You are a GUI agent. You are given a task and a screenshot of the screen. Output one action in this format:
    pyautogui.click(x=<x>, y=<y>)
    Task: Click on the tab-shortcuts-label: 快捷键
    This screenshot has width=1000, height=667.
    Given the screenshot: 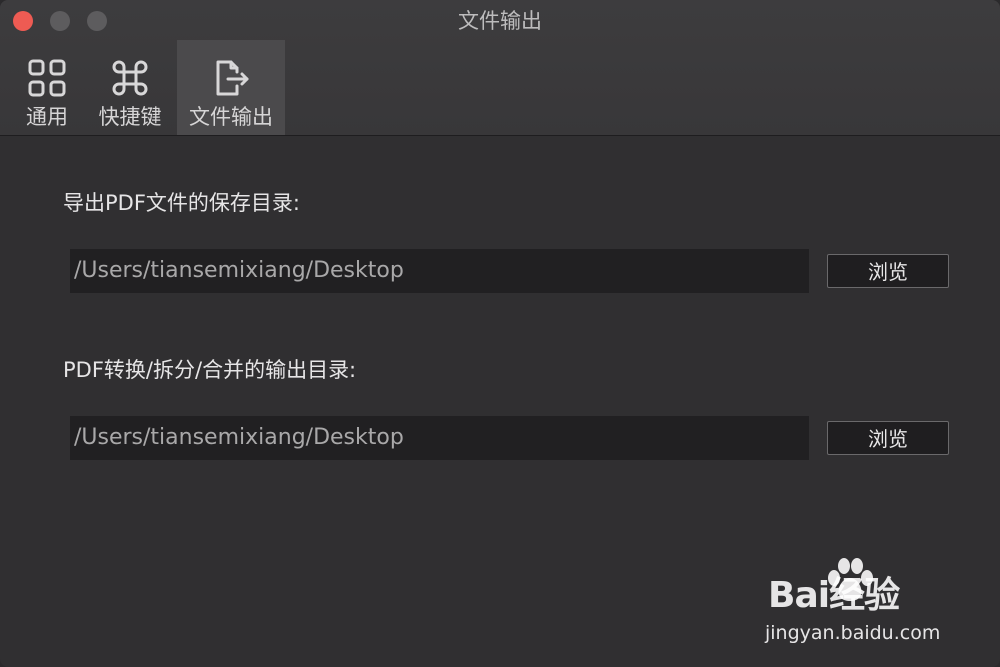 What is the action you would take?
    pyautogui.click(x=130, y=117)
    